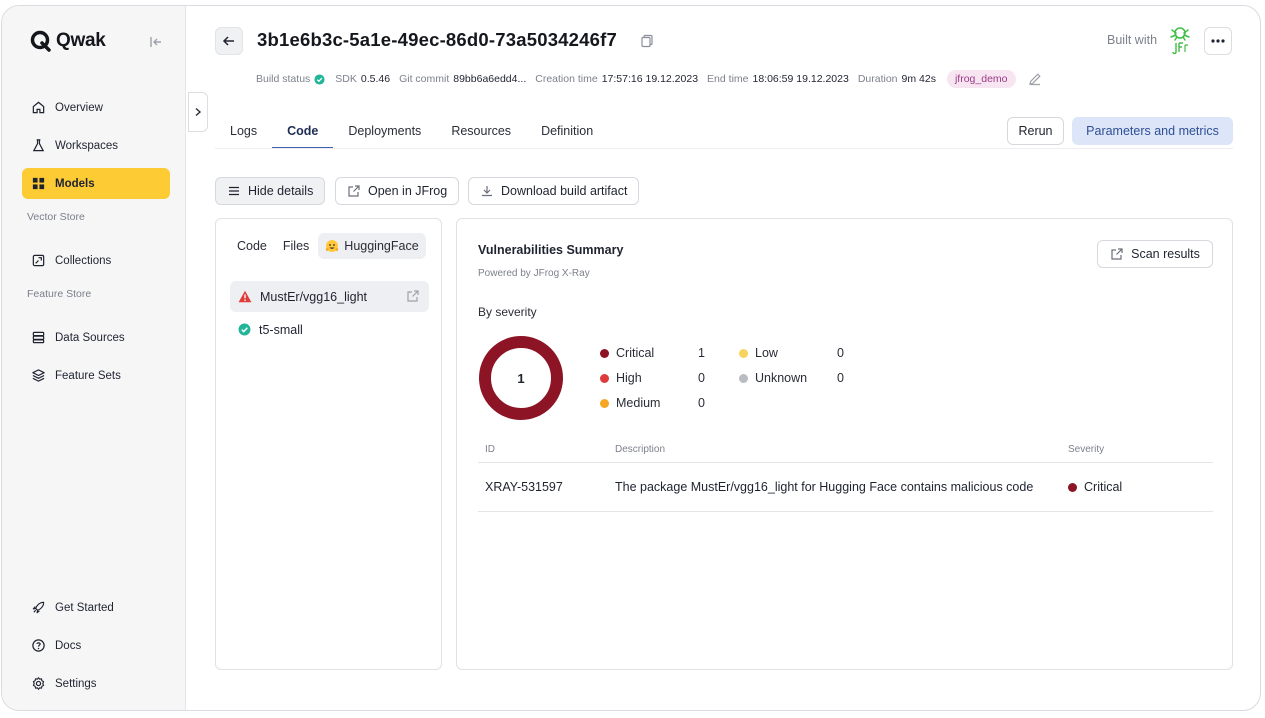 The width and height of the screenshot is (1265, 718). What do you see at coordinates (56, 217) in the screenshot?
I see `section-vector-store: Vector Store` at bounding box center [56, 217].